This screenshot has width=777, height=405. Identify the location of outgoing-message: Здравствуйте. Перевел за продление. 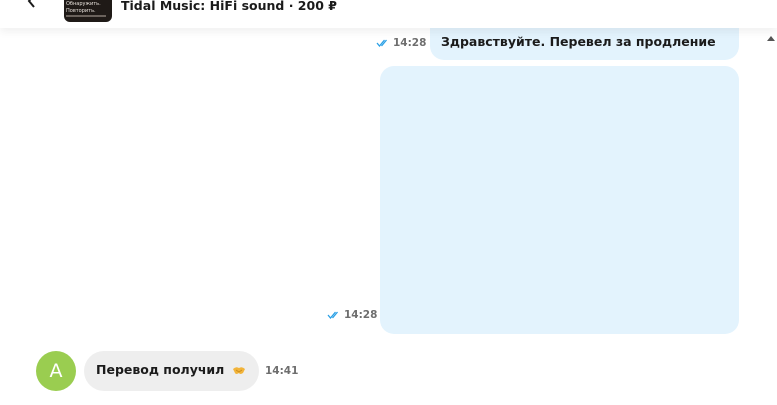
(584, 44).